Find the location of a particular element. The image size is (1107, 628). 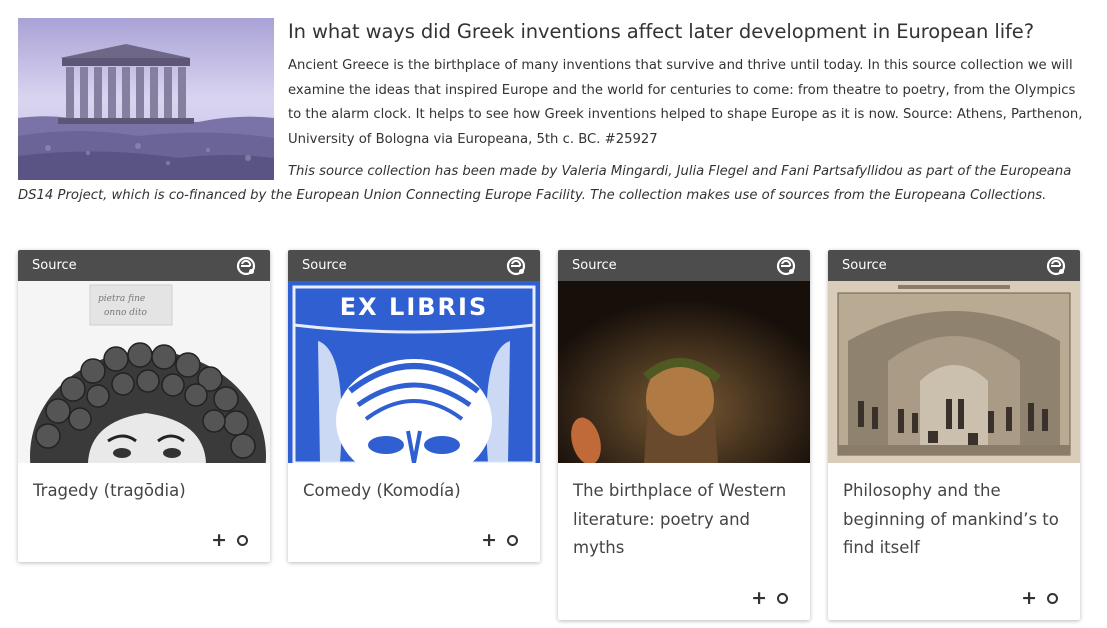

comedy-image: EX LIBRIS is located at coordinates (414, 372).